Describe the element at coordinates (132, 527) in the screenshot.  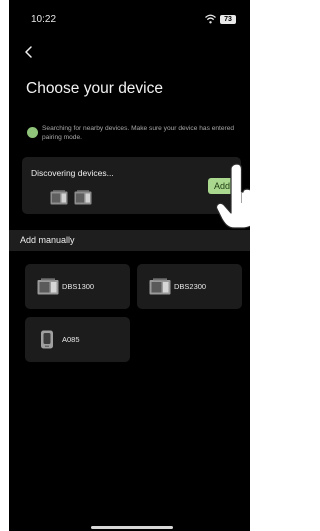
I see `home-indicator` at that location.